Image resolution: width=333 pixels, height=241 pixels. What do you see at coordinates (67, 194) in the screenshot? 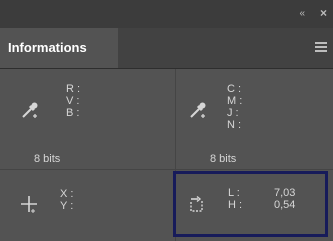
I see `x-label: X :` at bounding box center [67, 194].